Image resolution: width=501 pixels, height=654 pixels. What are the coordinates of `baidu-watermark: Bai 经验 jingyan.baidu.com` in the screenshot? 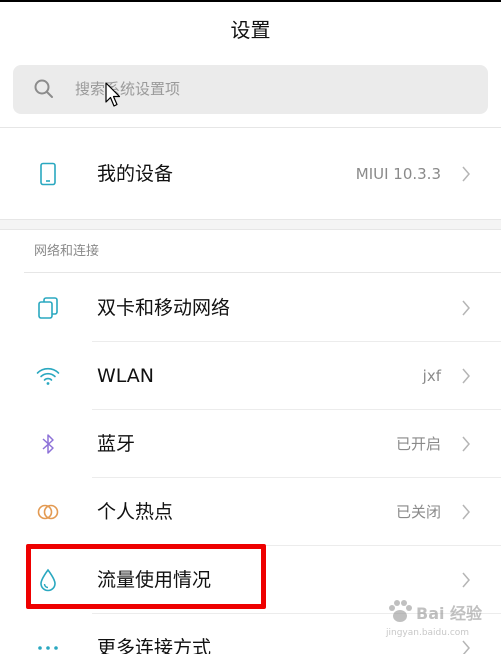 It's located at (436, 622).